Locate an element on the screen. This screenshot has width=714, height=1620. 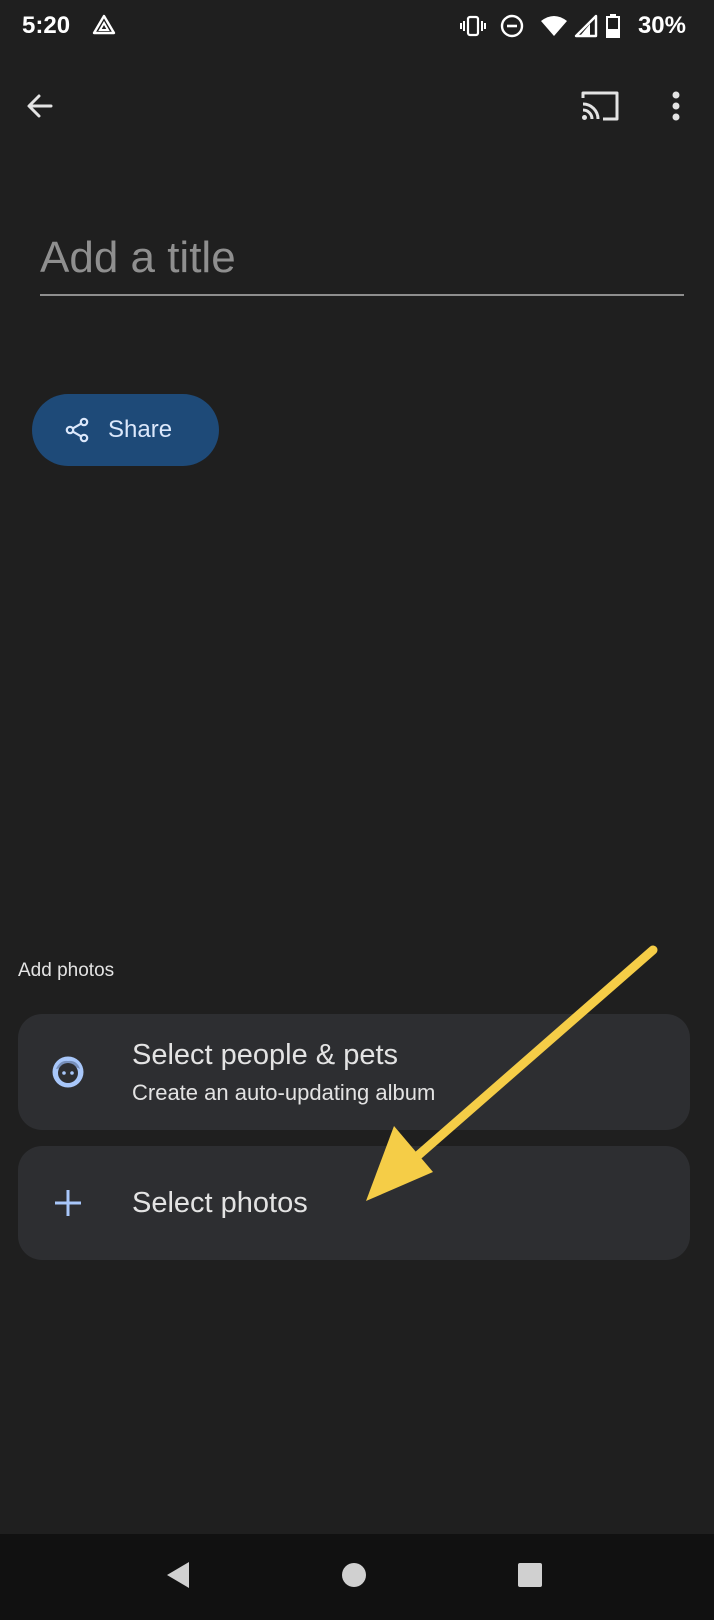
share-button: Share is located at coordinates (125, 430).